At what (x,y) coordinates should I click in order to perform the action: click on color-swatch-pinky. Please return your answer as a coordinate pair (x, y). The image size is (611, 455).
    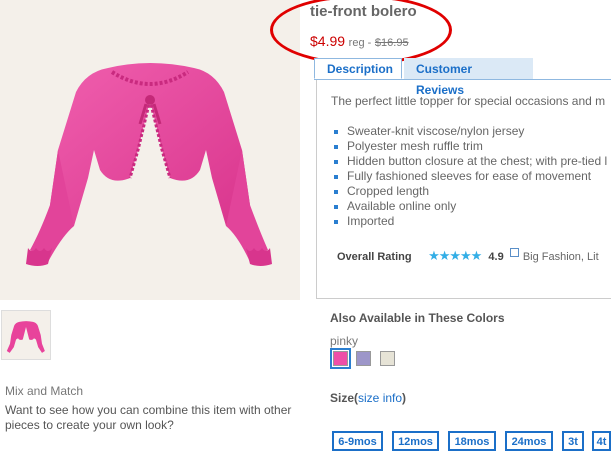
    Looking at the image, I should click on (340, 358).